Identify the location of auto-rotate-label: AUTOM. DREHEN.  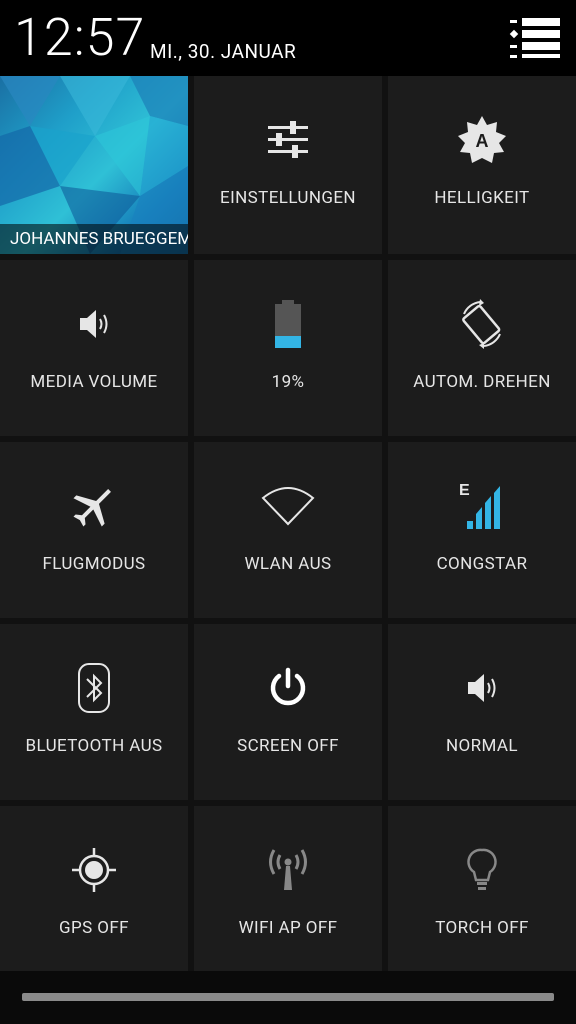
(482, 382).